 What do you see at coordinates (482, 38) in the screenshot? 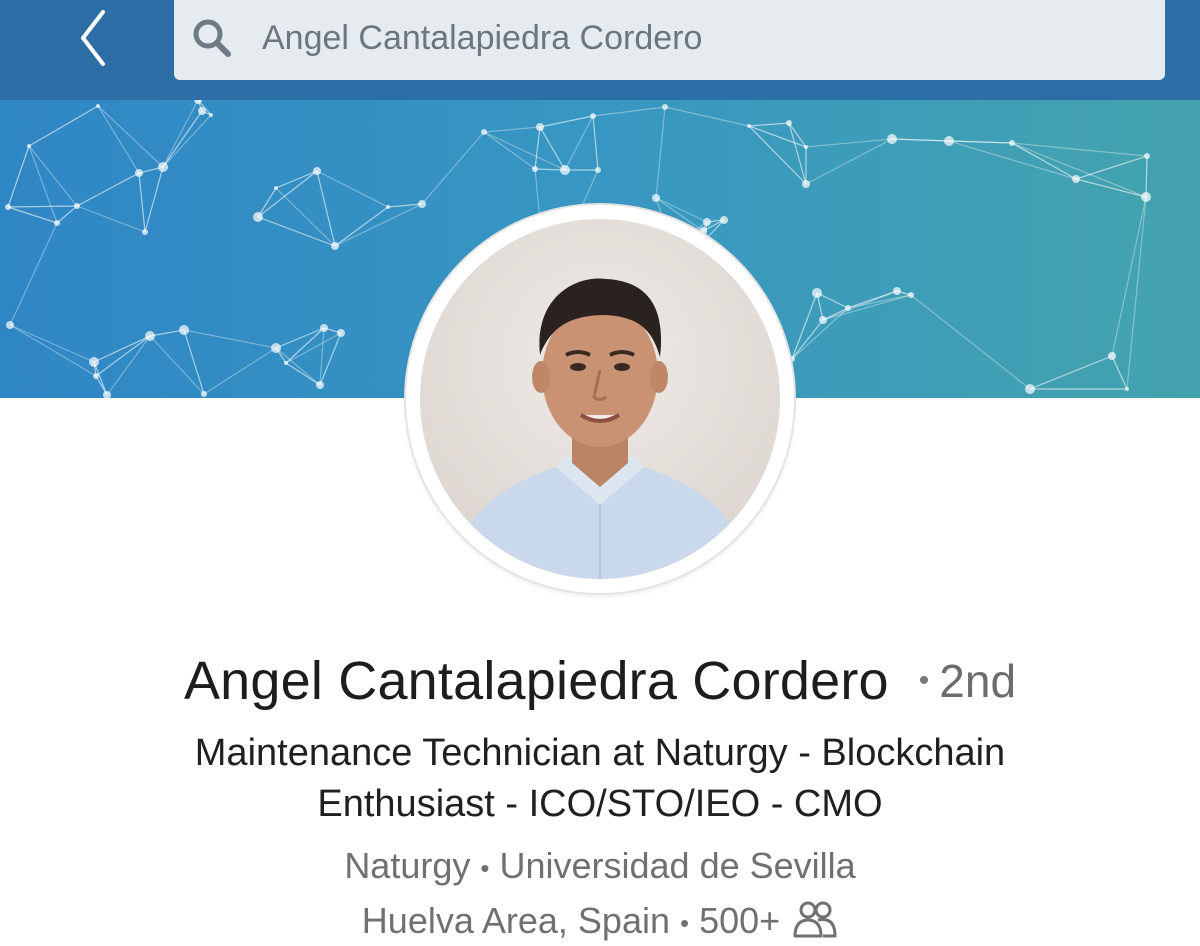
I see `search-value: Angel Cantalapiedra Cordero` at bounding box center [482, 38].